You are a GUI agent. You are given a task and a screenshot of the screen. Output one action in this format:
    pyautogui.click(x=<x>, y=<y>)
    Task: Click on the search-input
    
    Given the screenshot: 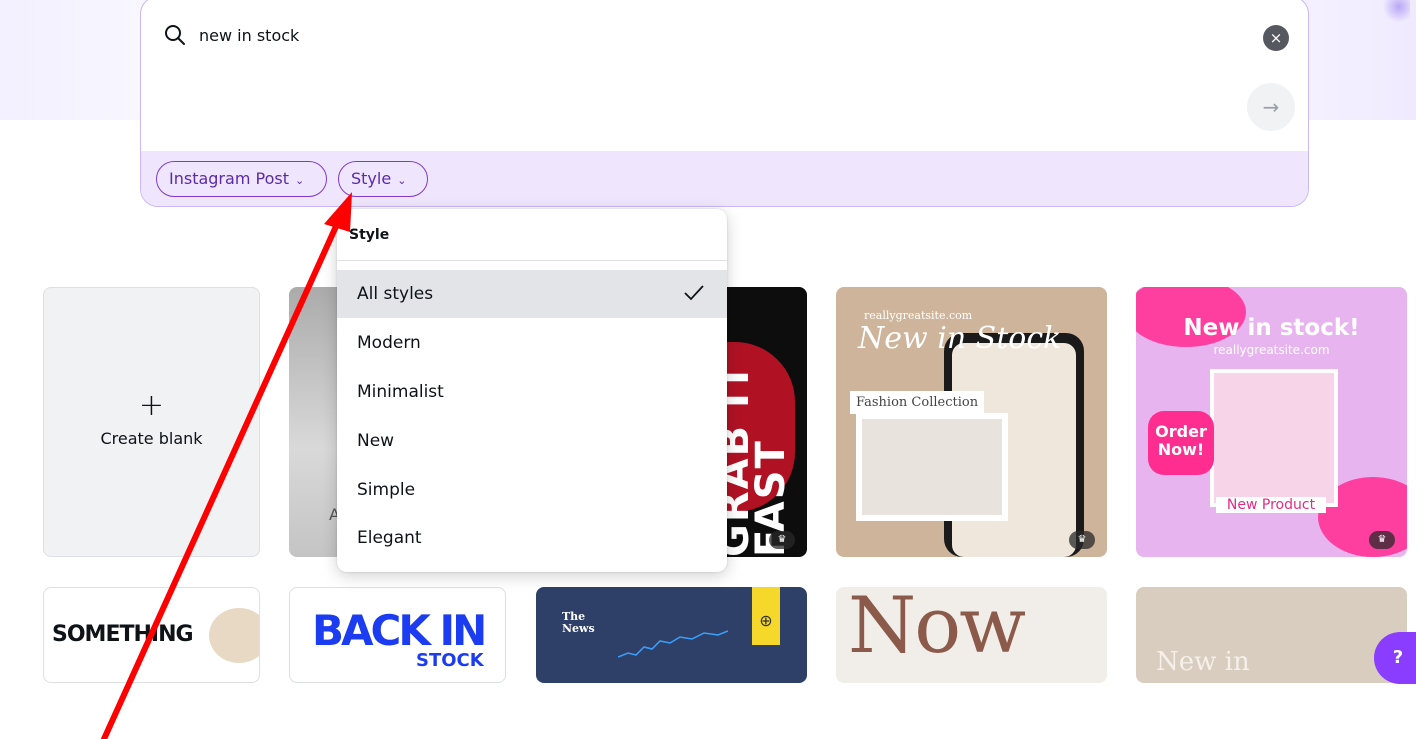 What is the action you would take?
    pyautogui.click(x=649, y=35)
    